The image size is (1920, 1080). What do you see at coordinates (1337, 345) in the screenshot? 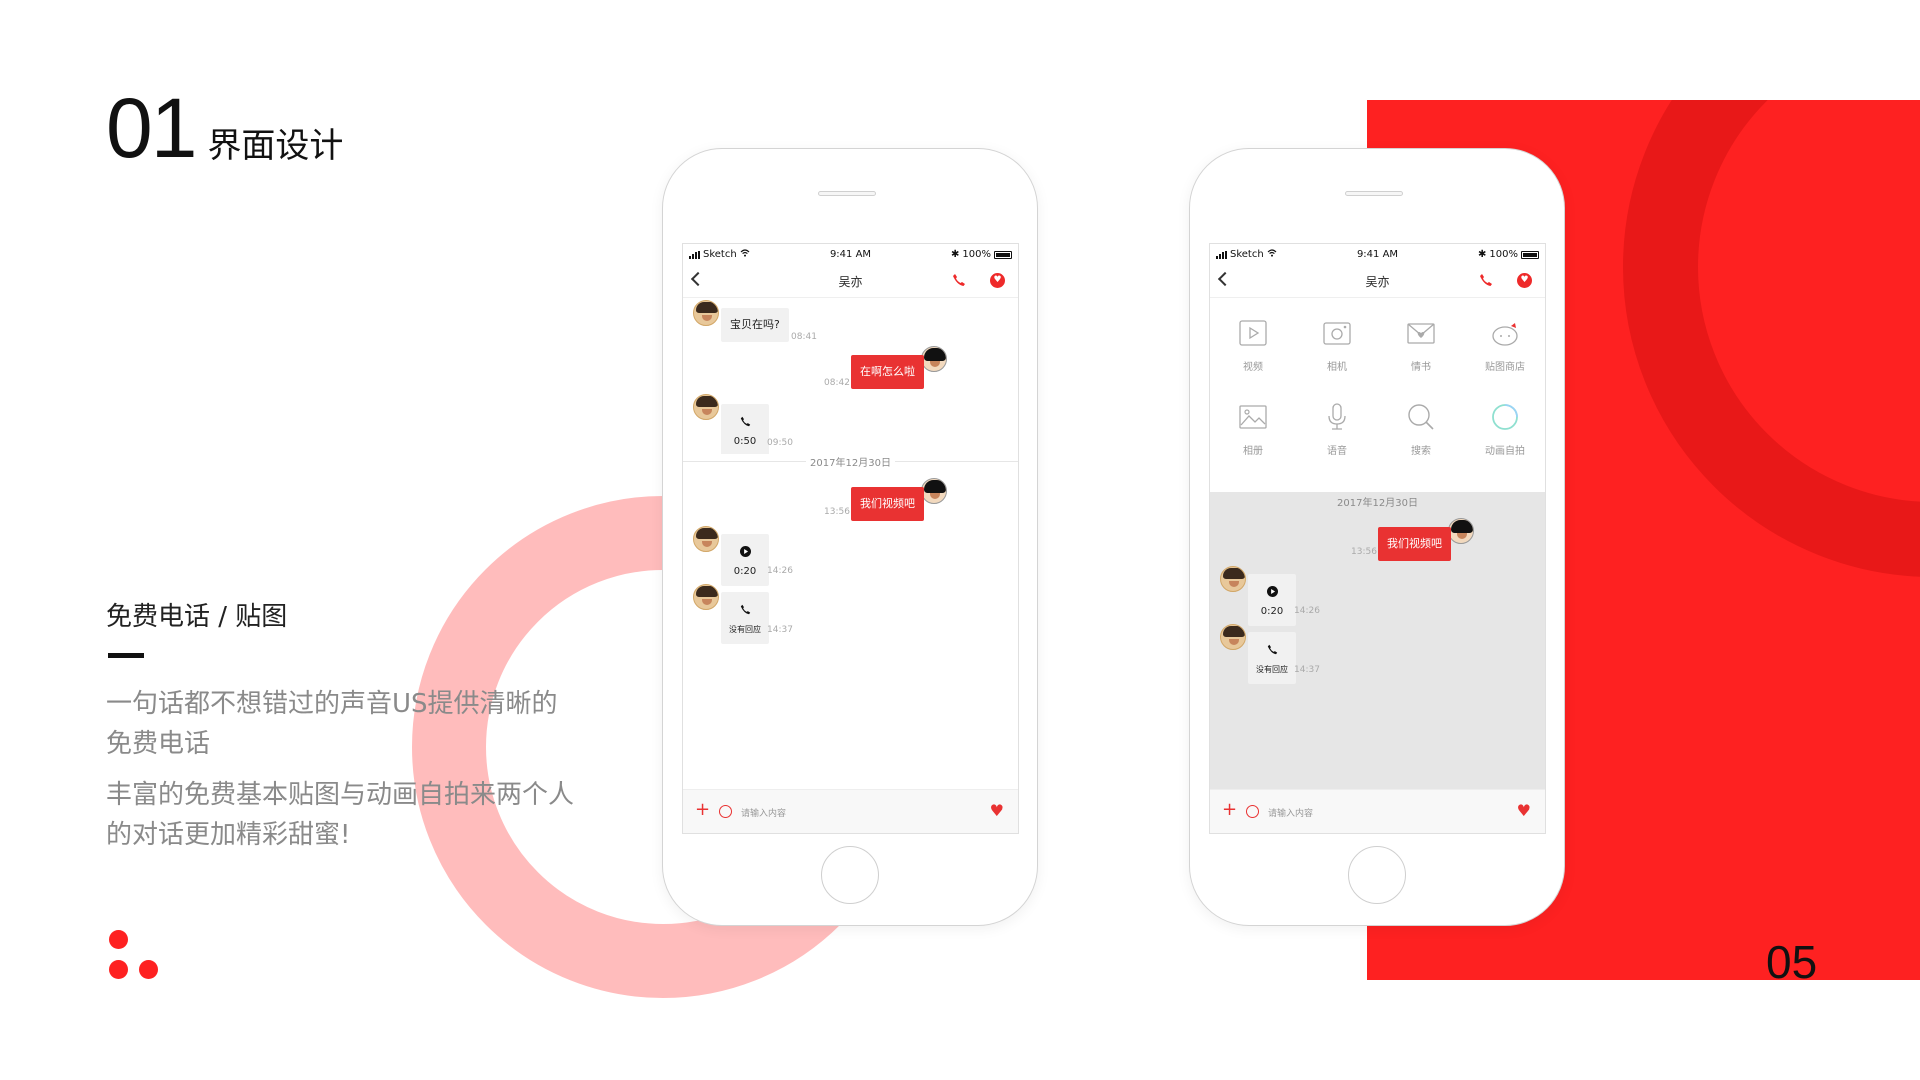
I see `panel-item-camera: 相机` at bounding box center [1337, 345].